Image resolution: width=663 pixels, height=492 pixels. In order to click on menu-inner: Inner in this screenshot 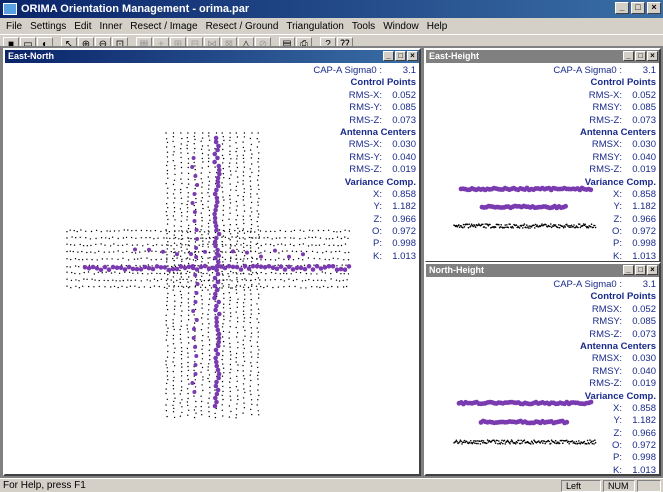, I will do `click(111, 26)`.